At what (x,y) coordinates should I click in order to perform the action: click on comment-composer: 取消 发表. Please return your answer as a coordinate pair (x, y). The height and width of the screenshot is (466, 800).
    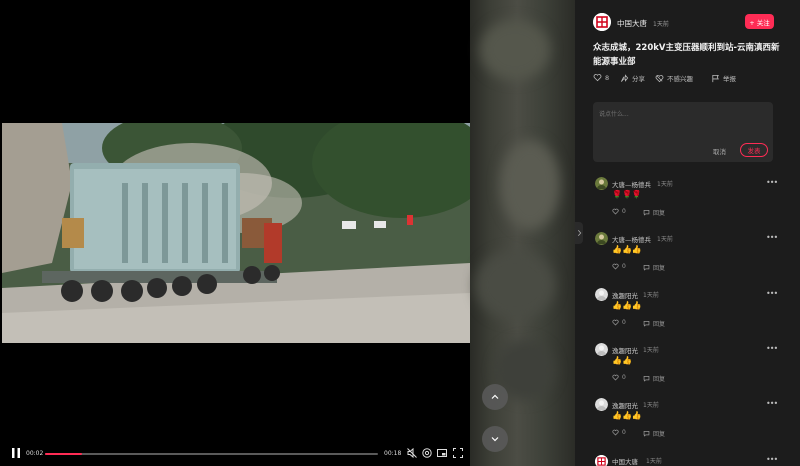
    Looking at the image, I should click on (683, 132).